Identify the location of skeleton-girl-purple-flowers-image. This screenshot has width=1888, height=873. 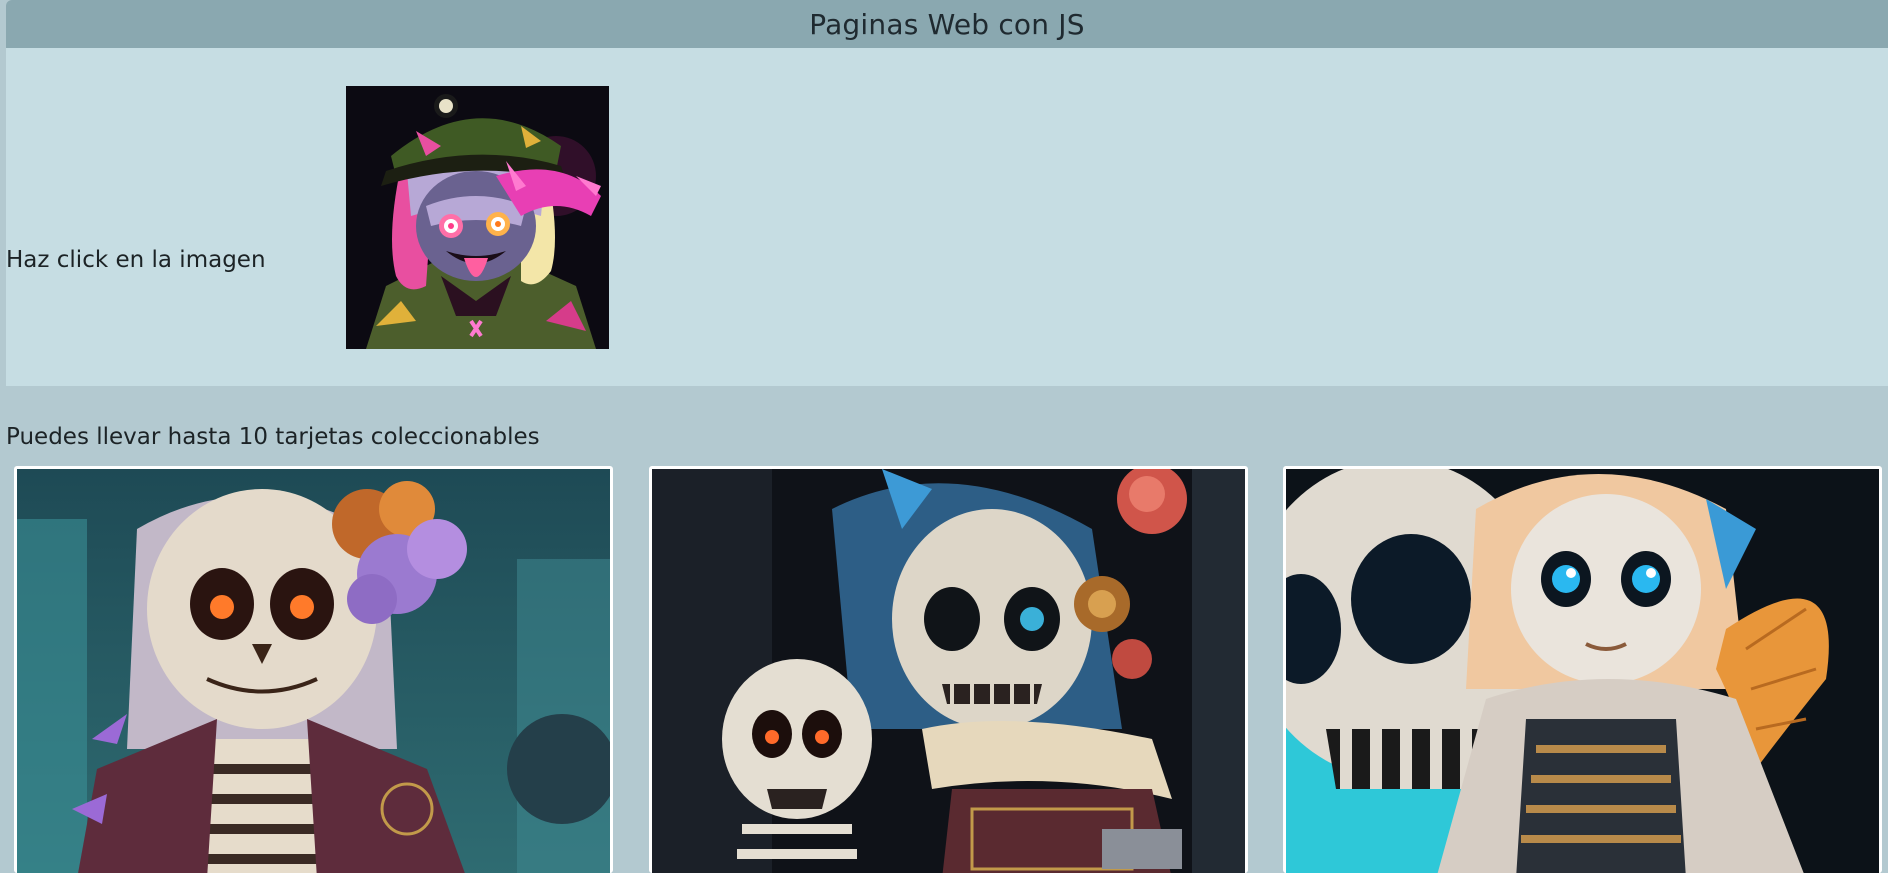
(313, 671).